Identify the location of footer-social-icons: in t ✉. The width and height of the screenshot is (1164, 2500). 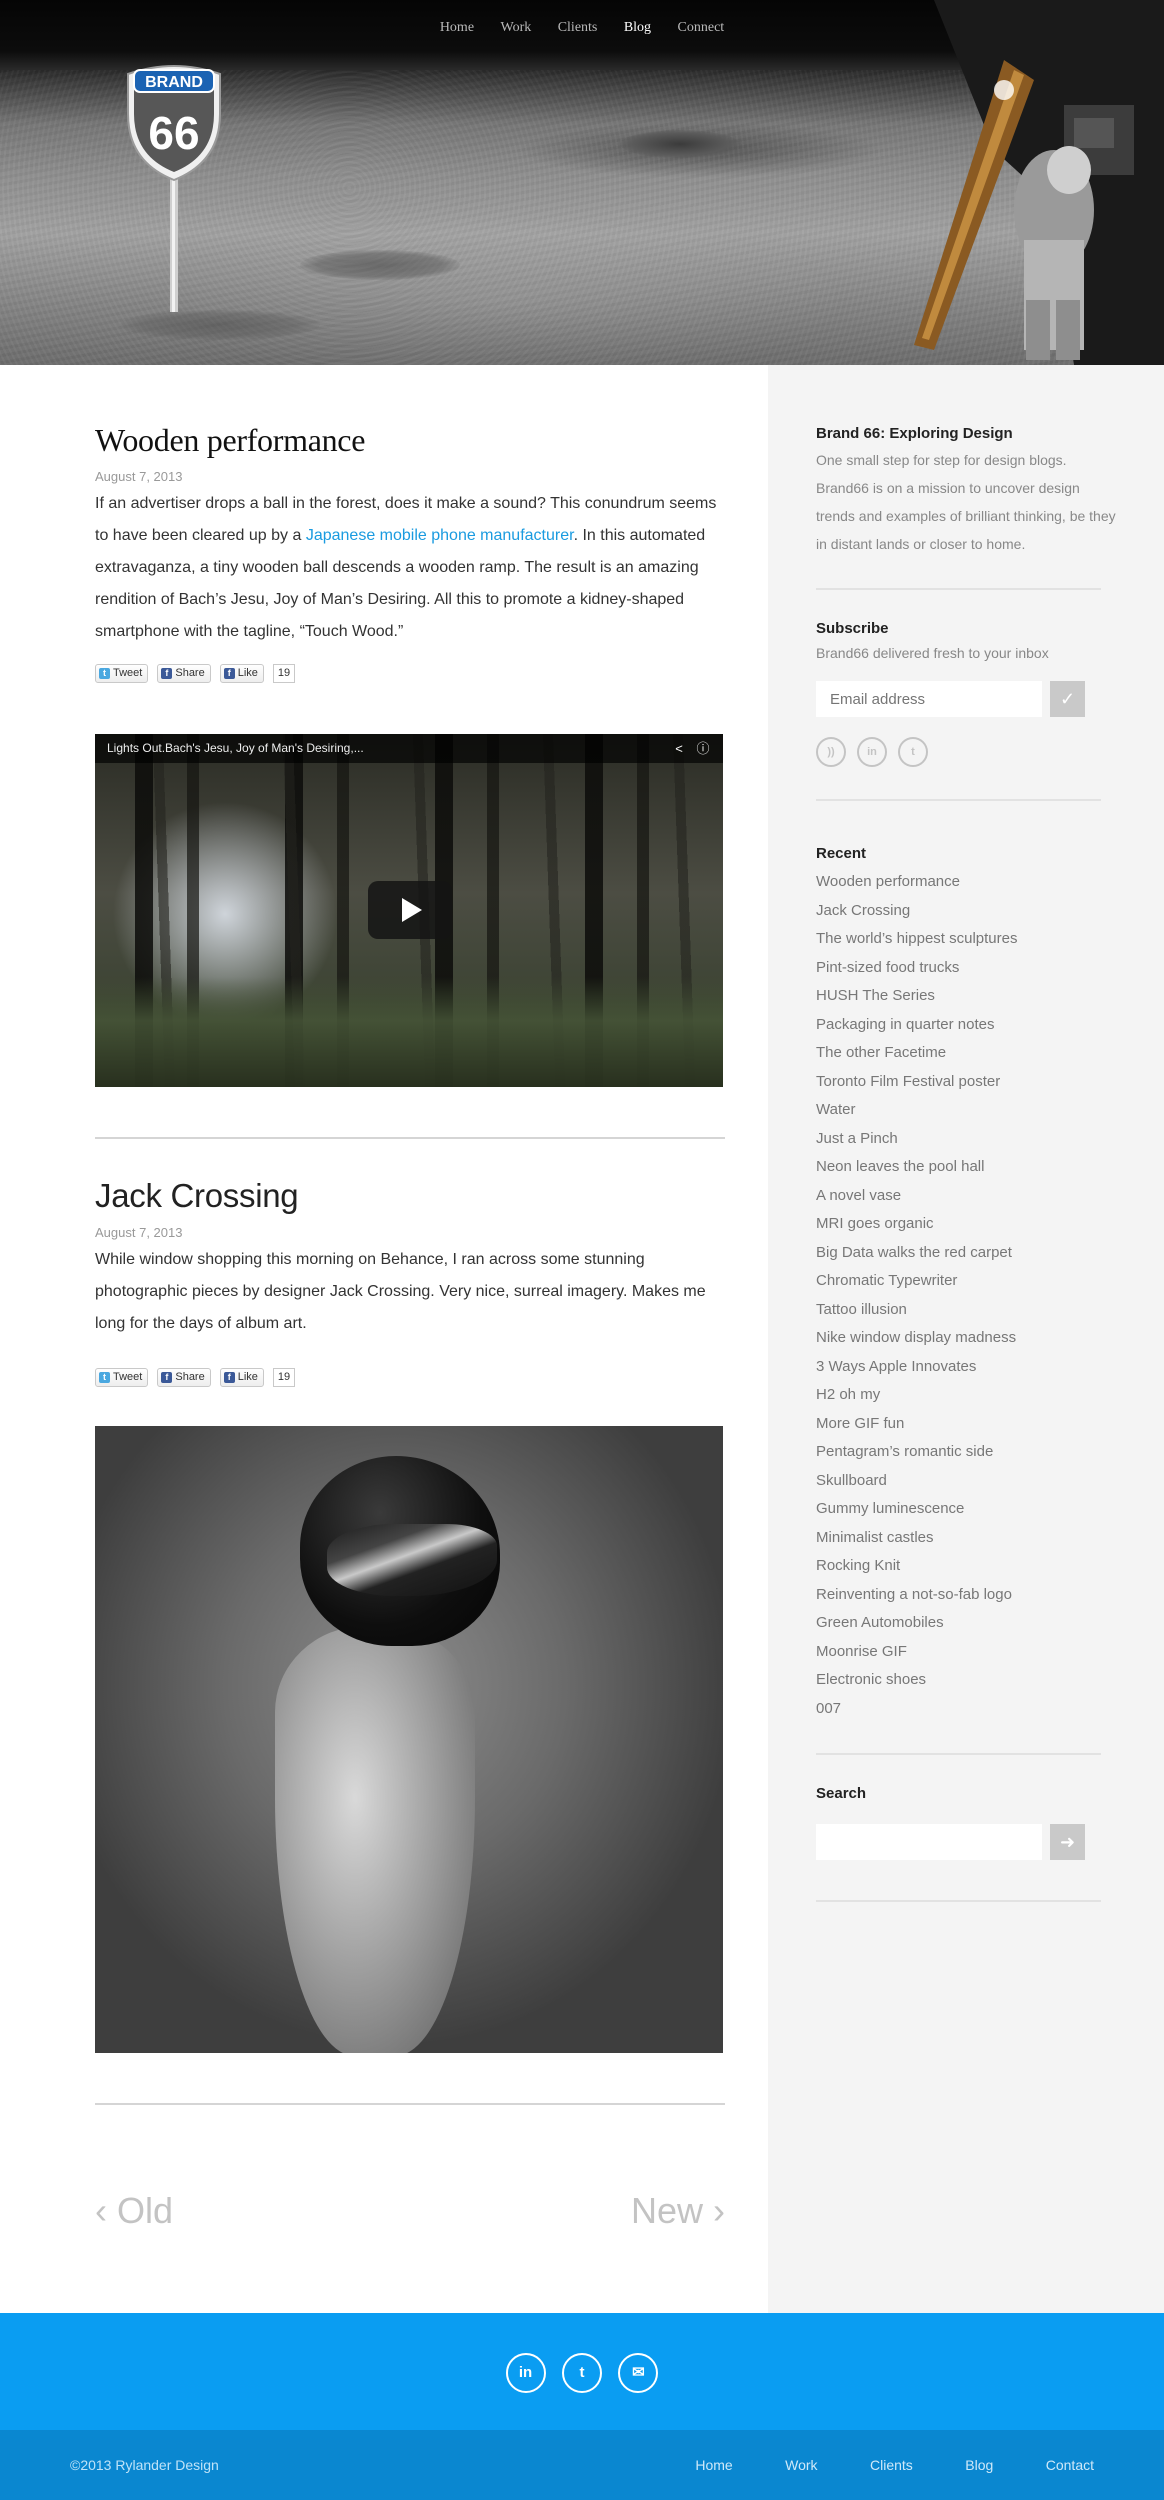
(582, 2373).